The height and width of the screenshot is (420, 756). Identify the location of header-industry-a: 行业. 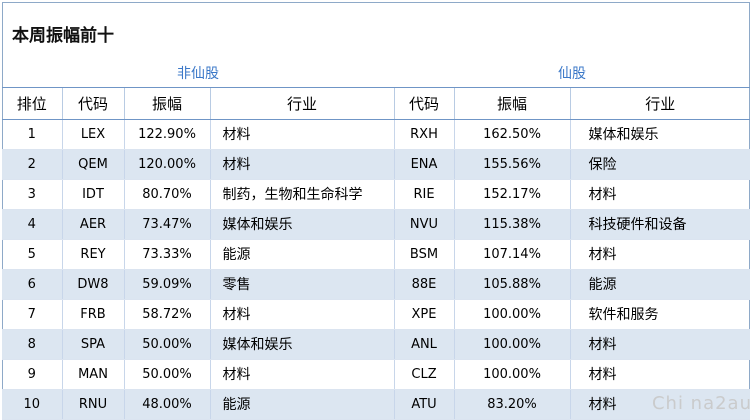
(302, 103).